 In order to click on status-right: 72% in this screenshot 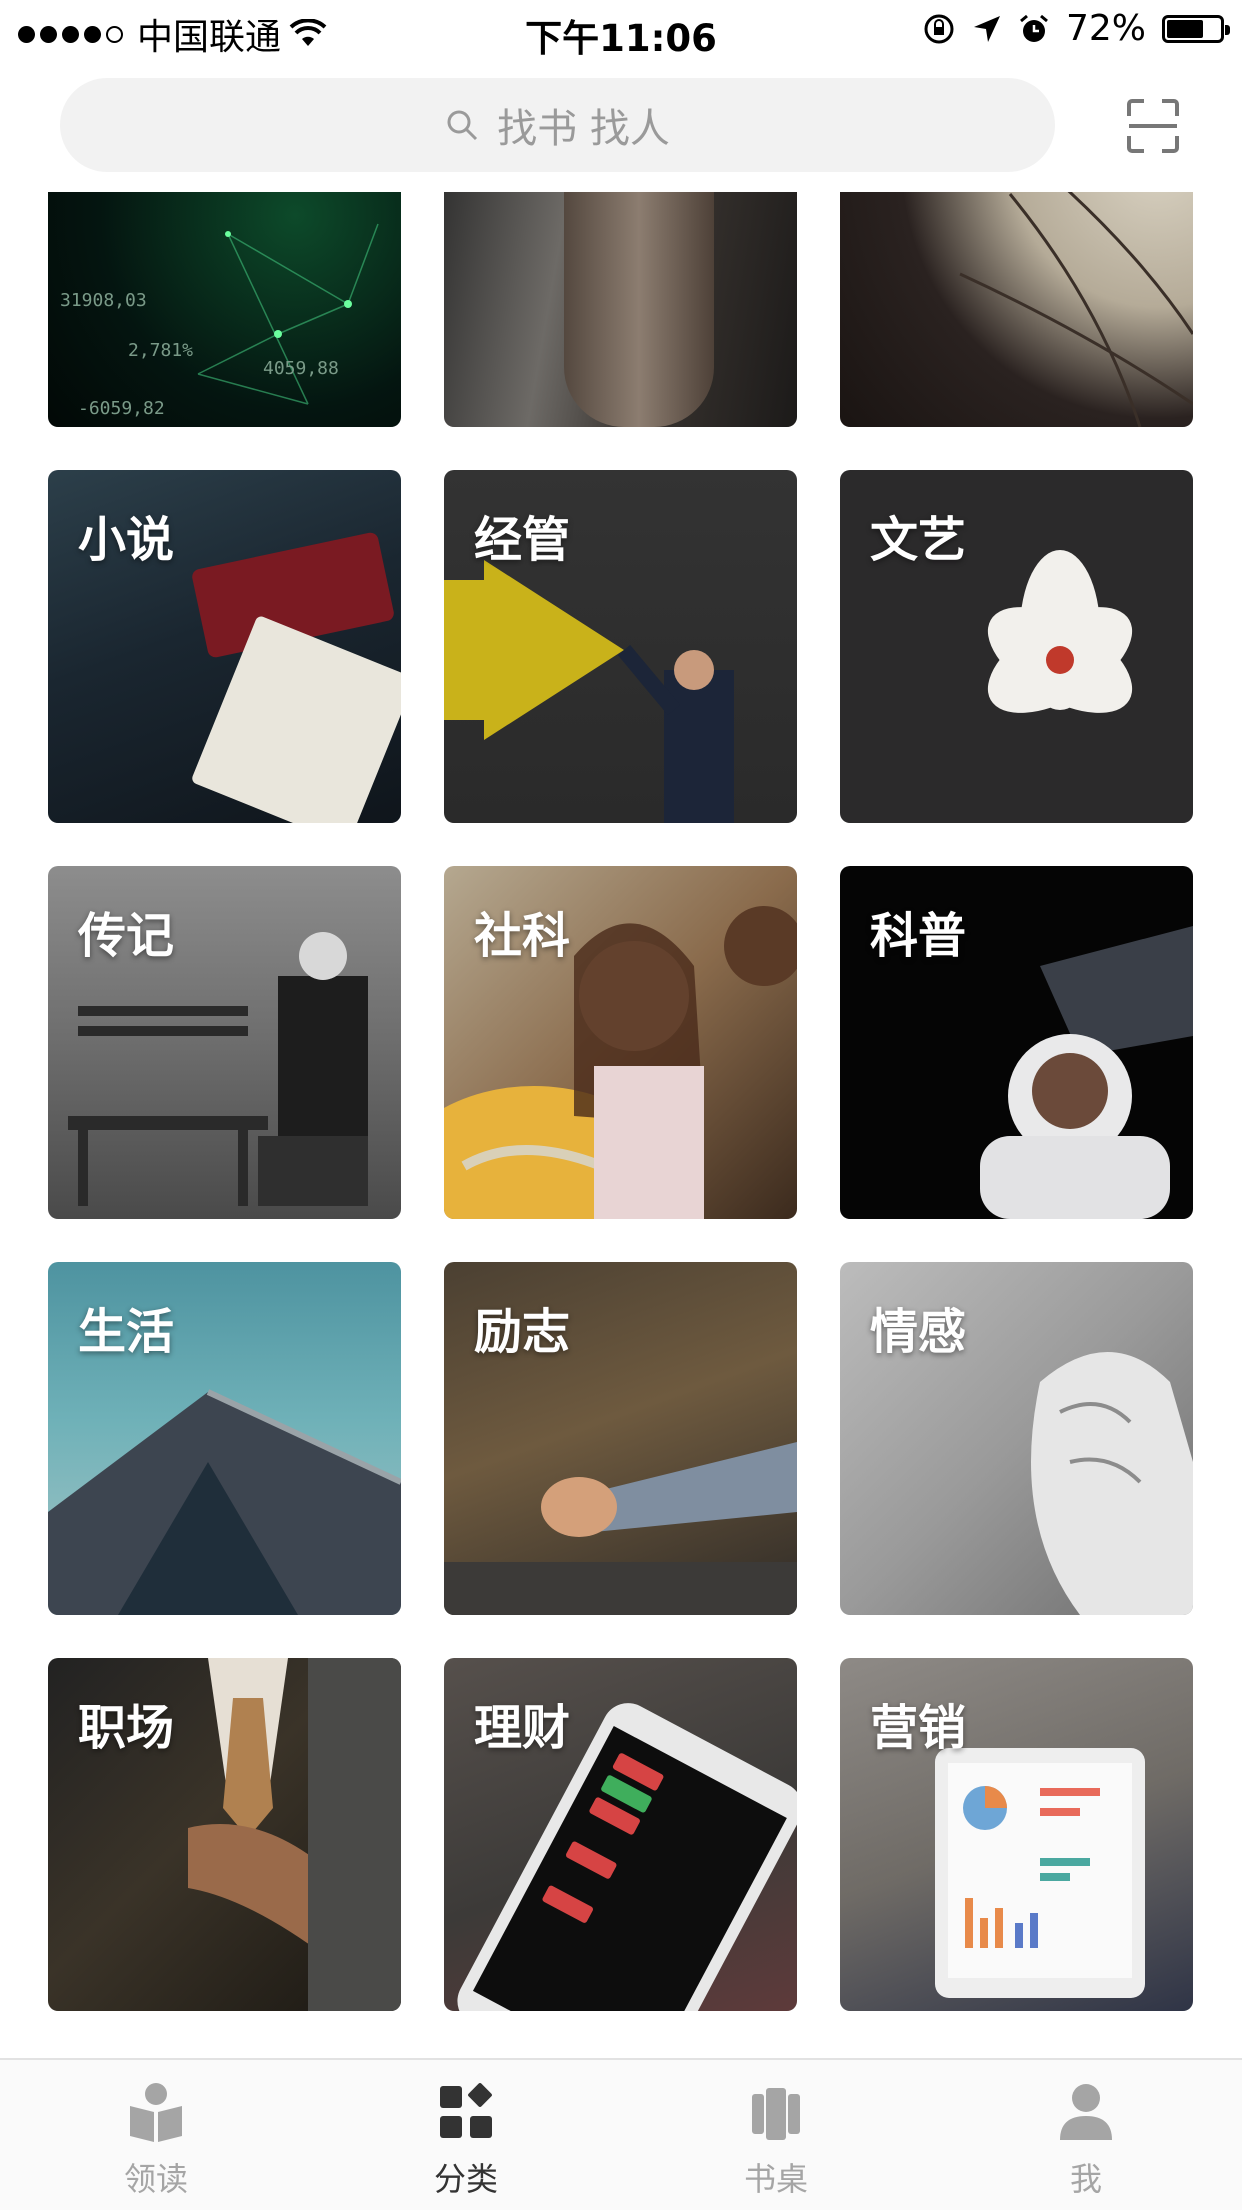, I will do `click(1076, 28)`.